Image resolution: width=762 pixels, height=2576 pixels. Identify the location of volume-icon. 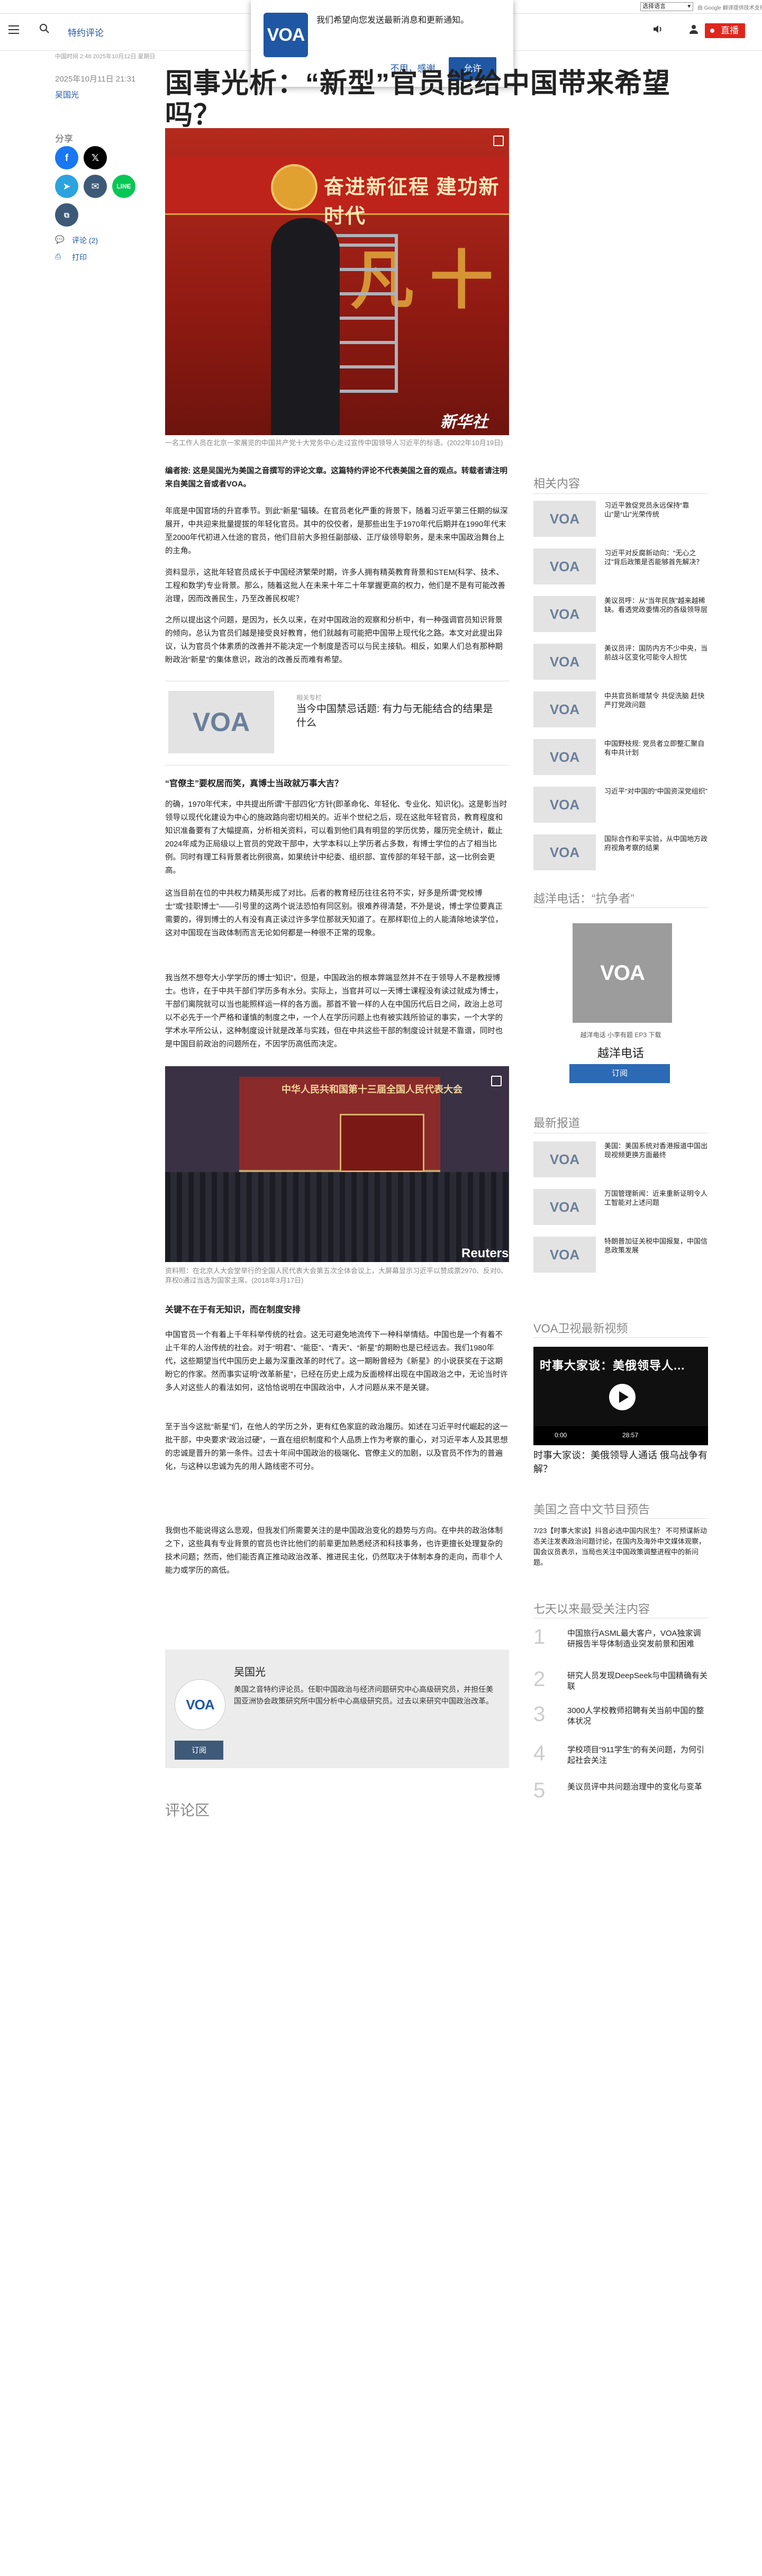
(658, 29).